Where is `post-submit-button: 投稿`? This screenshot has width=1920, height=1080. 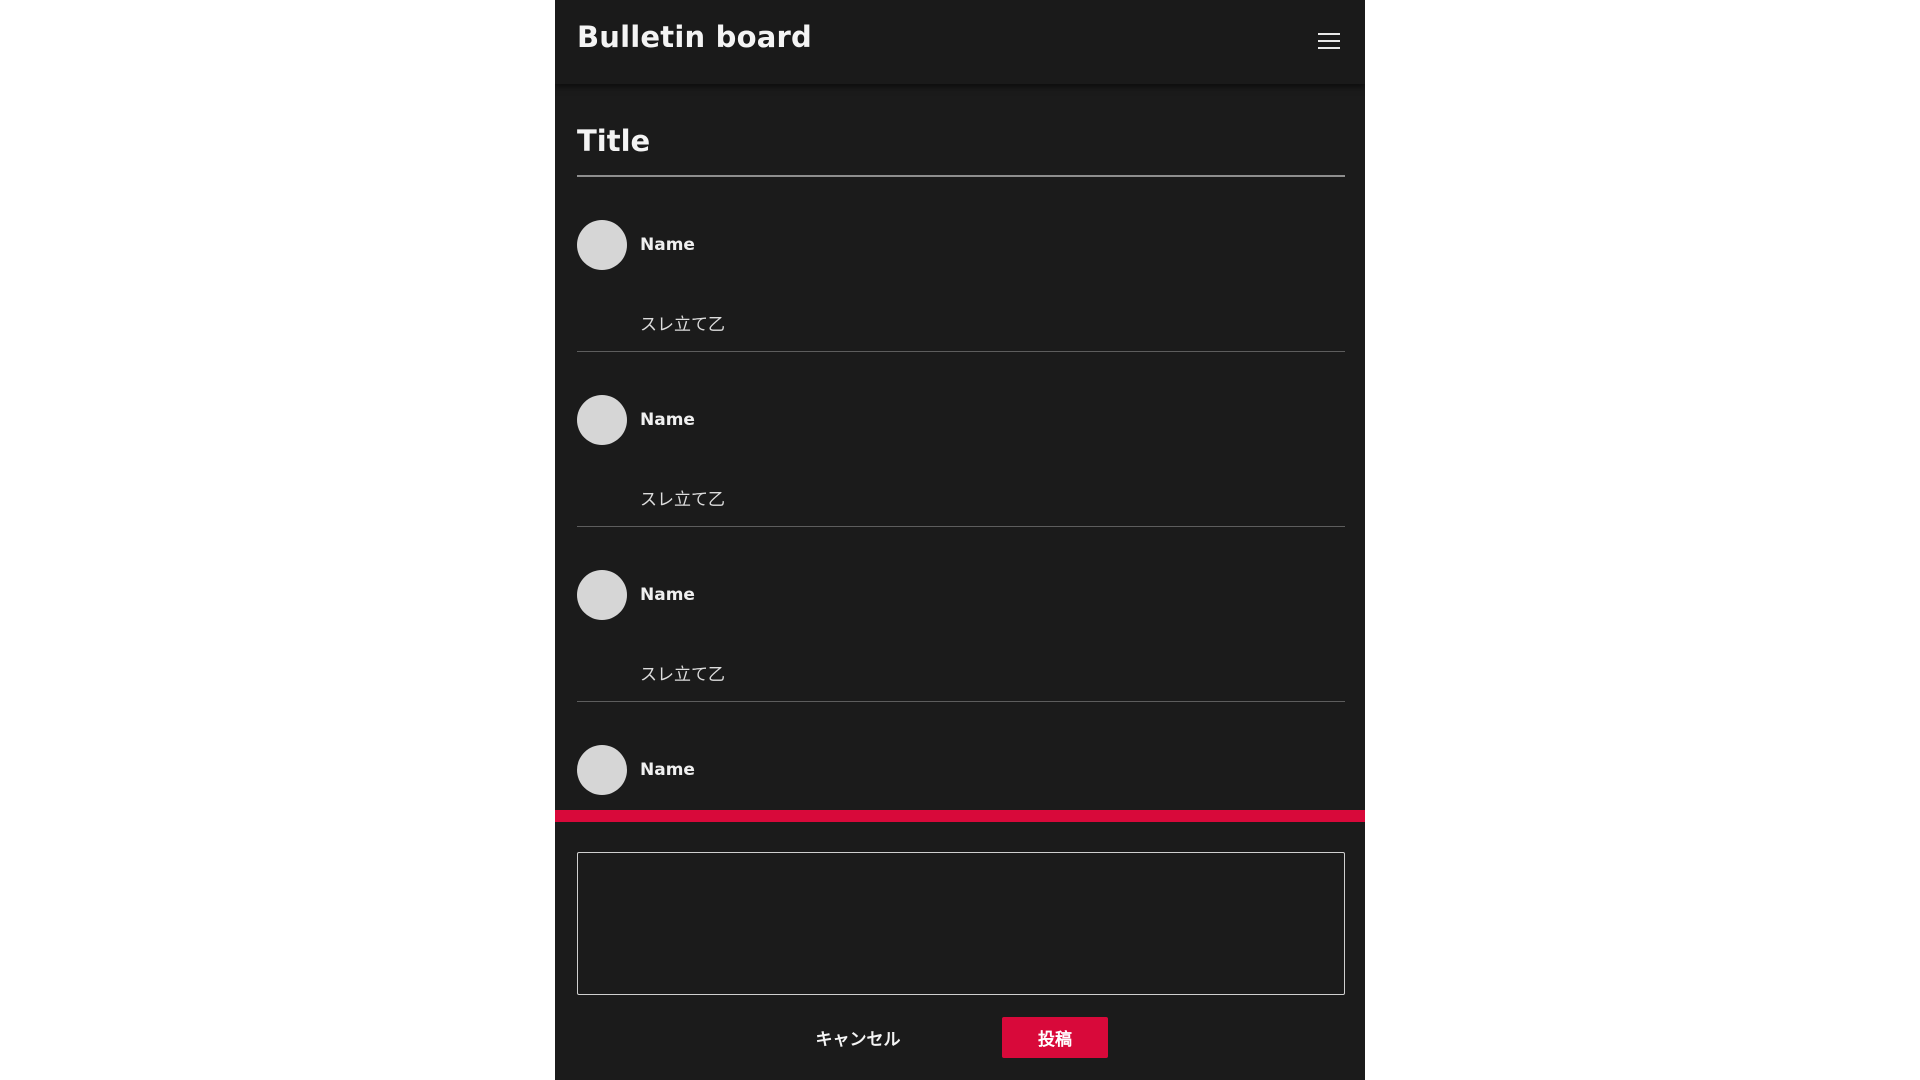
post-submit-button: 投稿 is located at coordinates (1055, 1037).